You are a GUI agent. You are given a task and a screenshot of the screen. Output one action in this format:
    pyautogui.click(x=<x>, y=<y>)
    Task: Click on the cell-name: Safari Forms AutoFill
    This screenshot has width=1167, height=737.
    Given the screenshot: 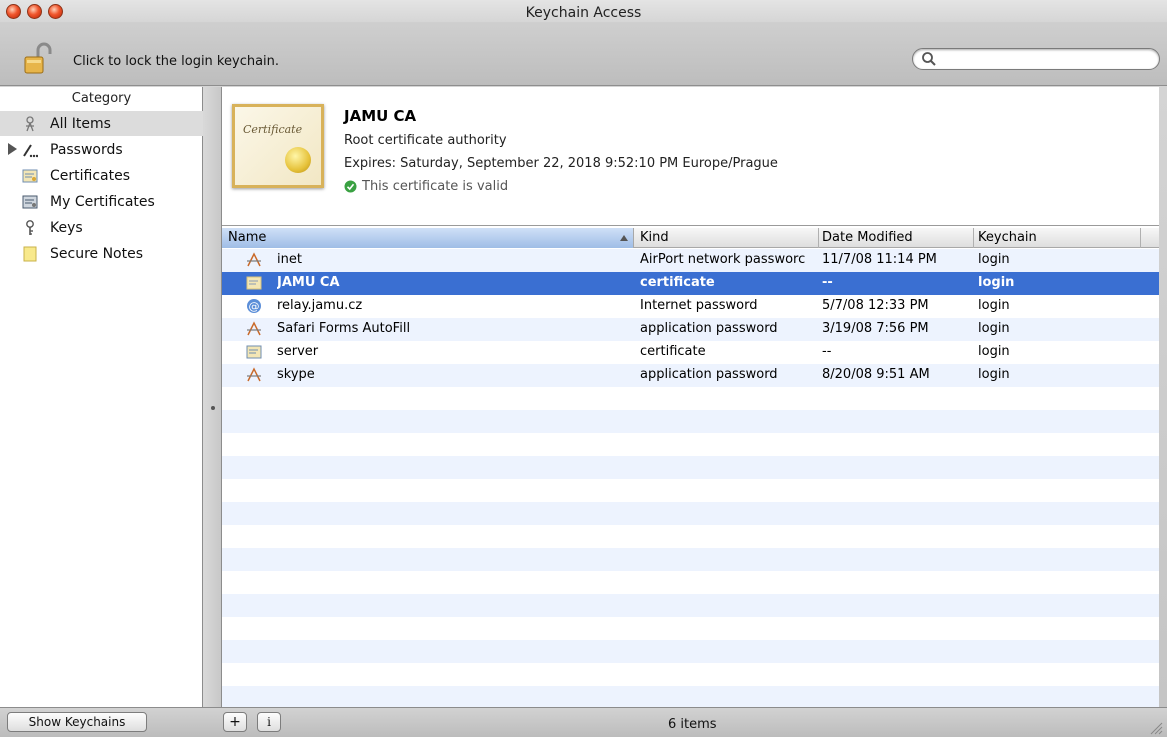 What is the action you would take?
    pyautogui.click(x=344, y=328)
    